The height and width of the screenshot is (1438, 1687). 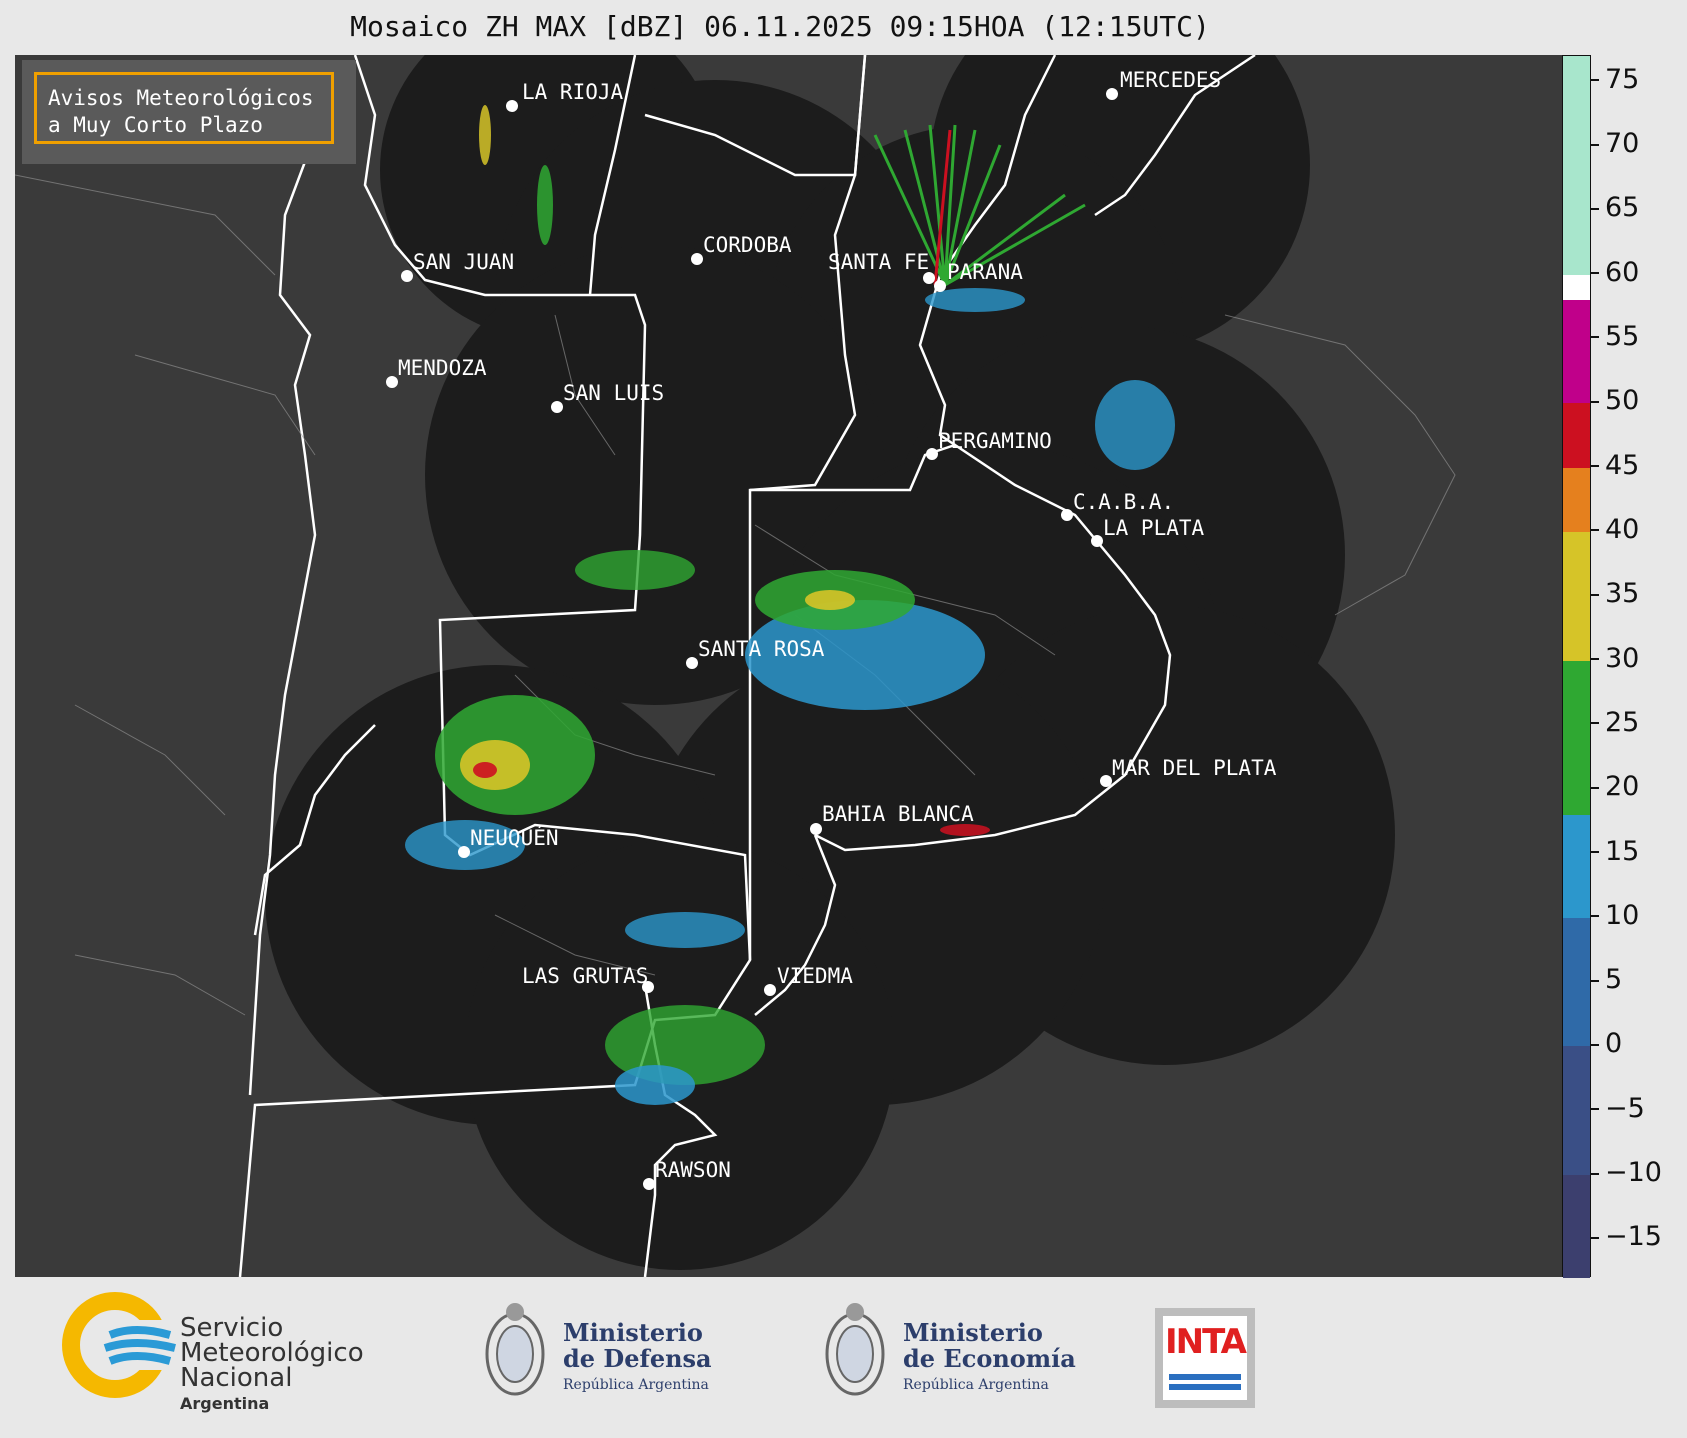 I want to click on economia-seal-icon, so click(x=855, y=1349).